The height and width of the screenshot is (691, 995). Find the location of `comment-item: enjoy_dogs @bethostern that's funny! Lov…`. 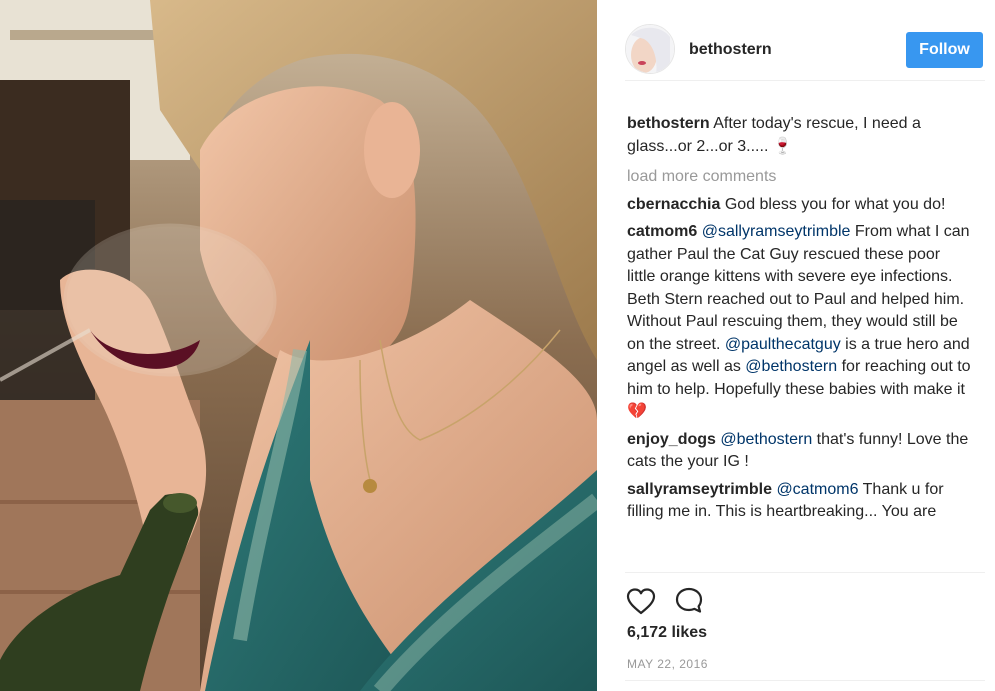

comment-item: enjoy_dogs @bethostern that's funny! Lov… is located at coordinates (799, 451).